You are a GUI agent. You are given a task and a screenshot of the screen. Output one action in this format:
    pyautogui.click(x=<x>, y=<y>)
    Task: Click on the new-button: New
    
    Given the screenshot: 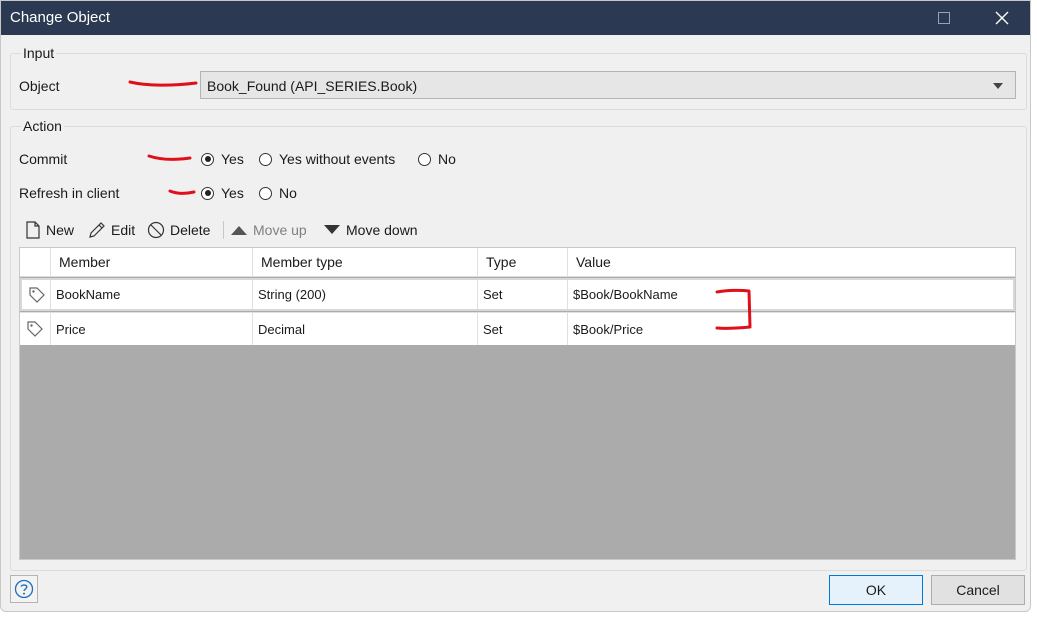 What is the action you would take?
    pyautogui.click(x=49, y=230)
    